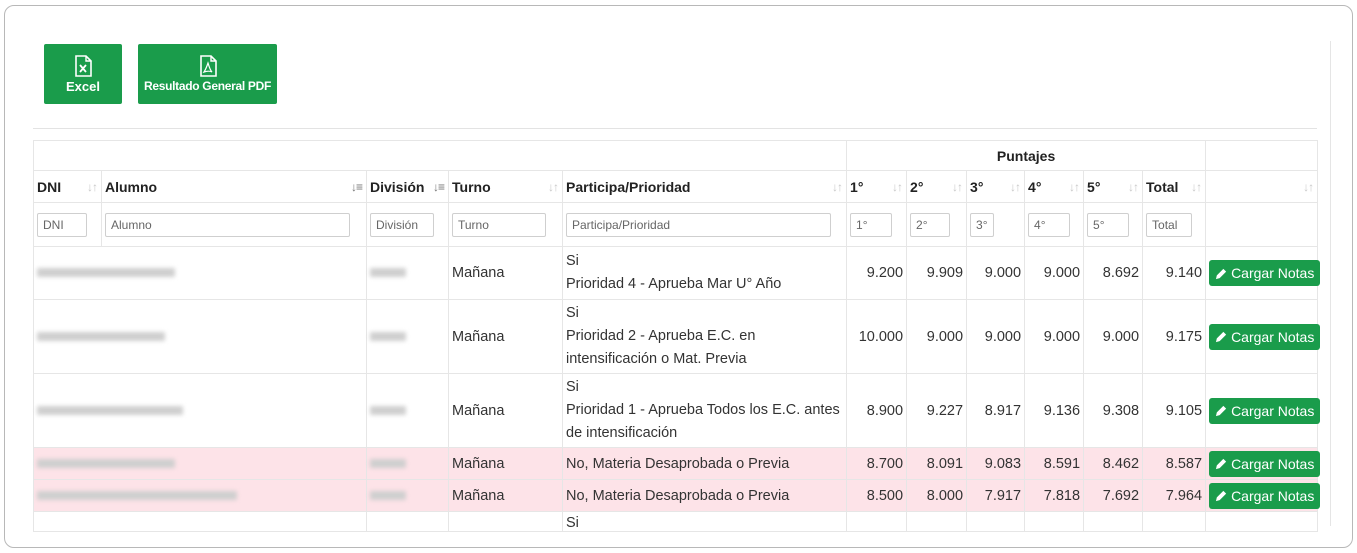 Image resolution: width=1357 pixels, height=553 pixels. What do you see at coordinates (1174, 336) in the screenshot?
I see `total-cell: 9.175` at bounding box center [1174, 336].